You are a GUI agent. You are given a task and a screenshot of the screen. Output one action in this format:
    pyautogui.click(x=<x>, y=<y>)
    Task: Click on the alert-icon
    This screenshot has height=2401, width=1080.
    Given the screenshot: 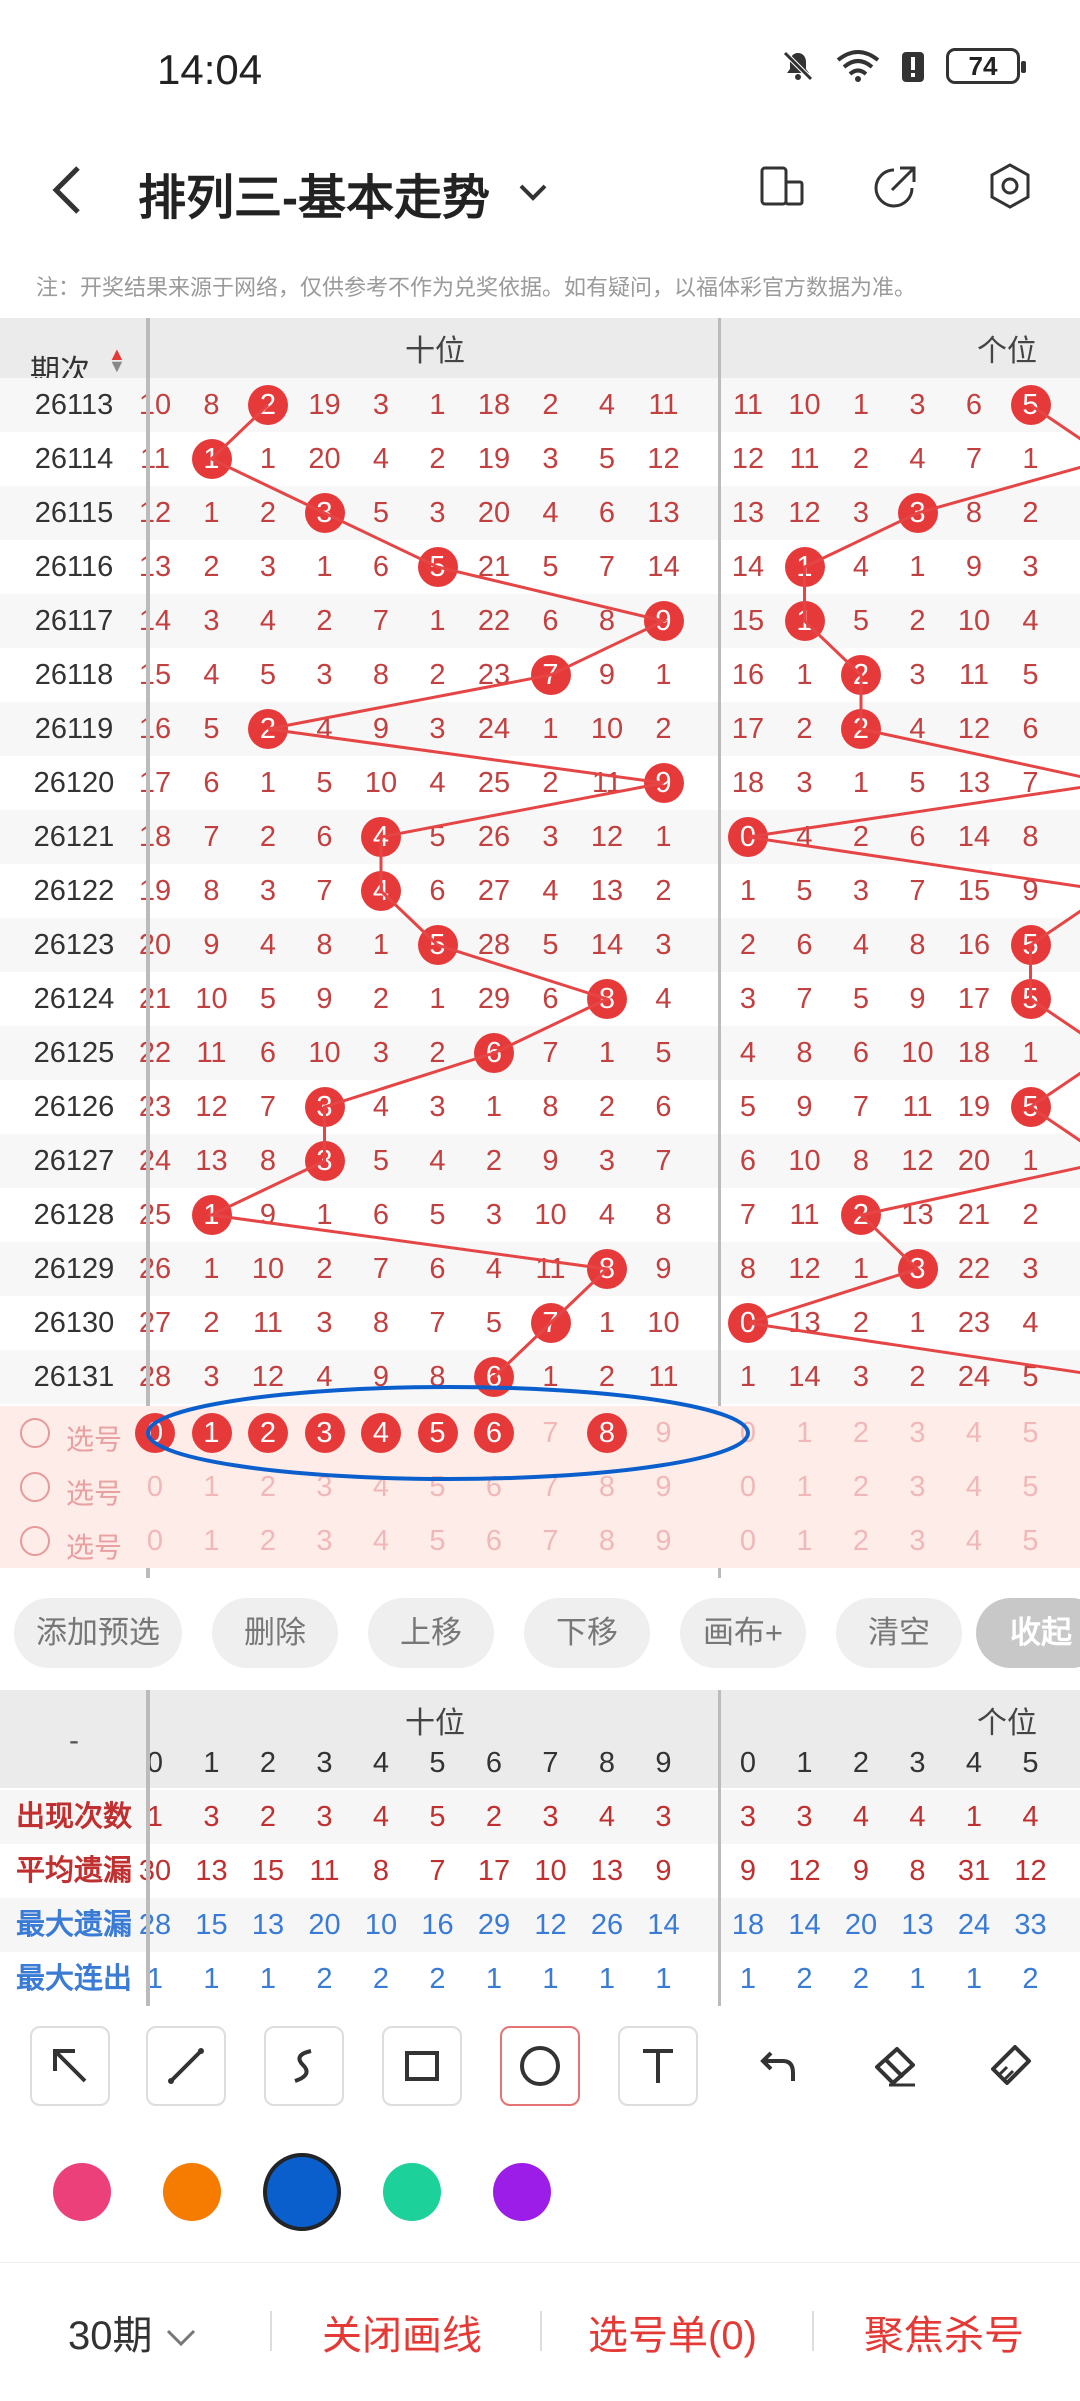 What is the action you would take?
    pyautogui.click(x=913, y=67)
    